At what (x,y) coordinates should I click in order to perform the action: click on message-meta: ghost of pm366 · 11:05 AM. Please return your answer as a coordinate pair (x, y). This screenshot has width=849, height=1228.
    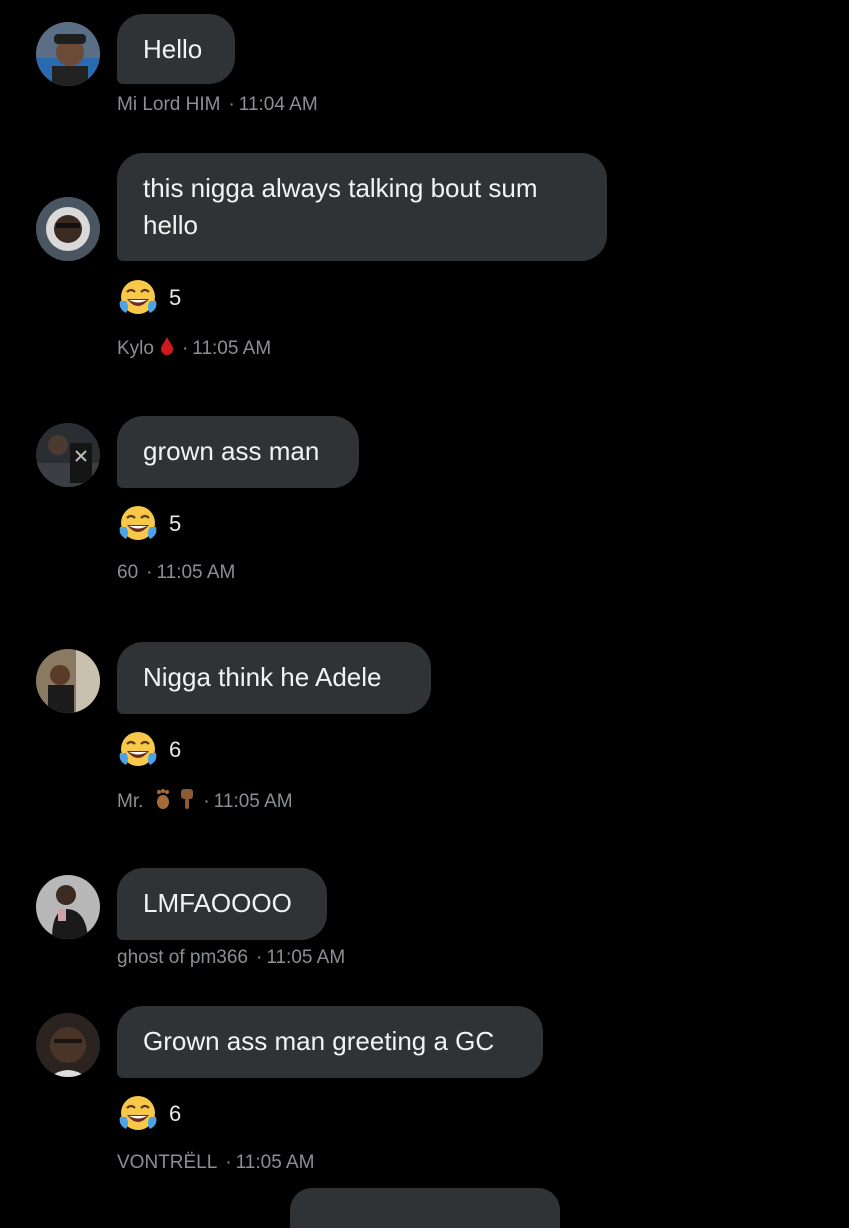
    Looking at the image, I should click on (231, 958).